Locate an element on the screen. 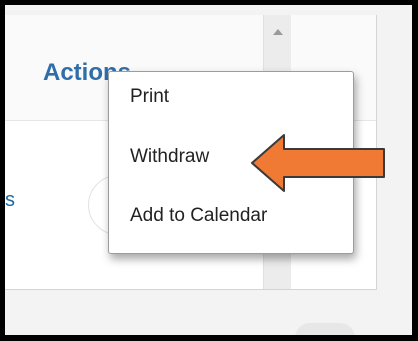  menu-item-withdraw: Withdraw is located at coordinates (169, 157).